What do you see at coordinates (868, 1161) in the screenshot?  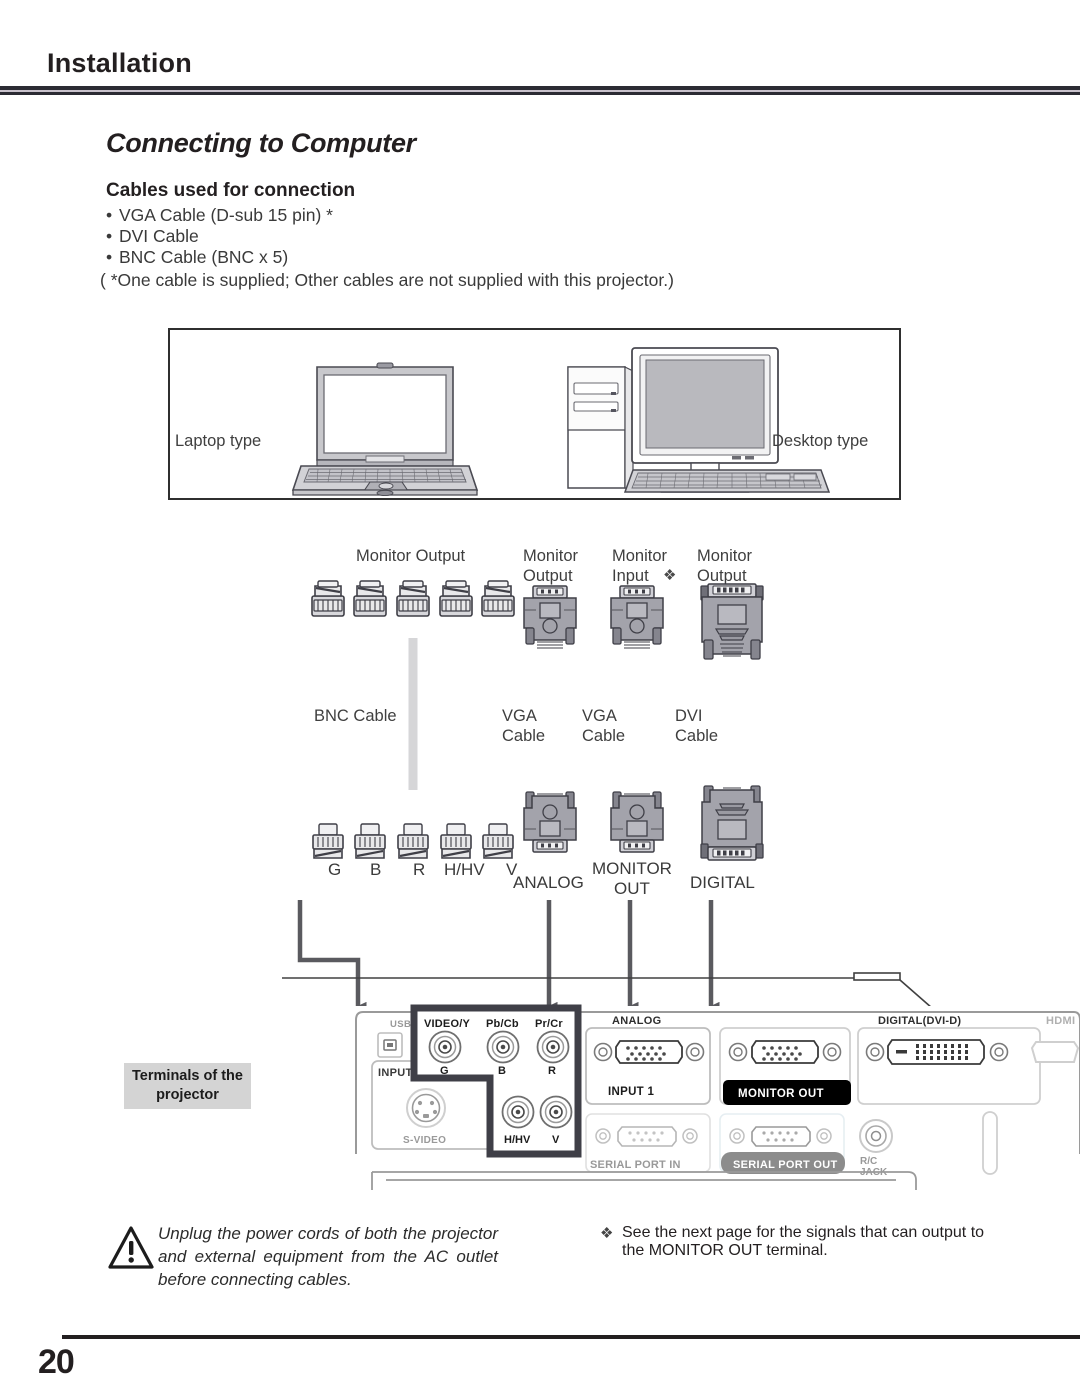 I see `svg-text: R/C` at bounding box center [868, 1161].